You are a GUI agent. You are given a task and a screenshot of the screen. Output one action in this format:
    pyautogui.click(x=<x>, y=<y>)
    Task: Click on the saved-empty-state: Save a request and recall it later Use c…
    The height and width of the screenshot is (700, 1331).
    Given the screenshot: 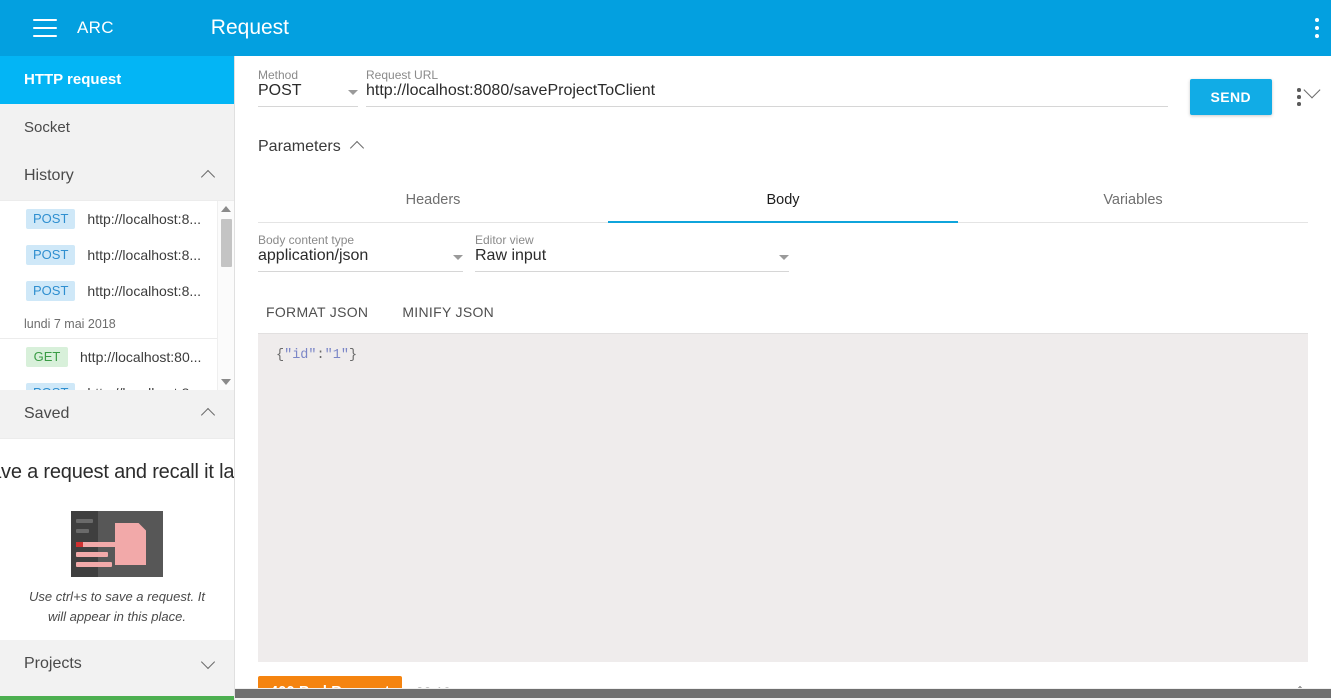 What is the action you would take?
    pyautogui.click(x=117, y=539)
    